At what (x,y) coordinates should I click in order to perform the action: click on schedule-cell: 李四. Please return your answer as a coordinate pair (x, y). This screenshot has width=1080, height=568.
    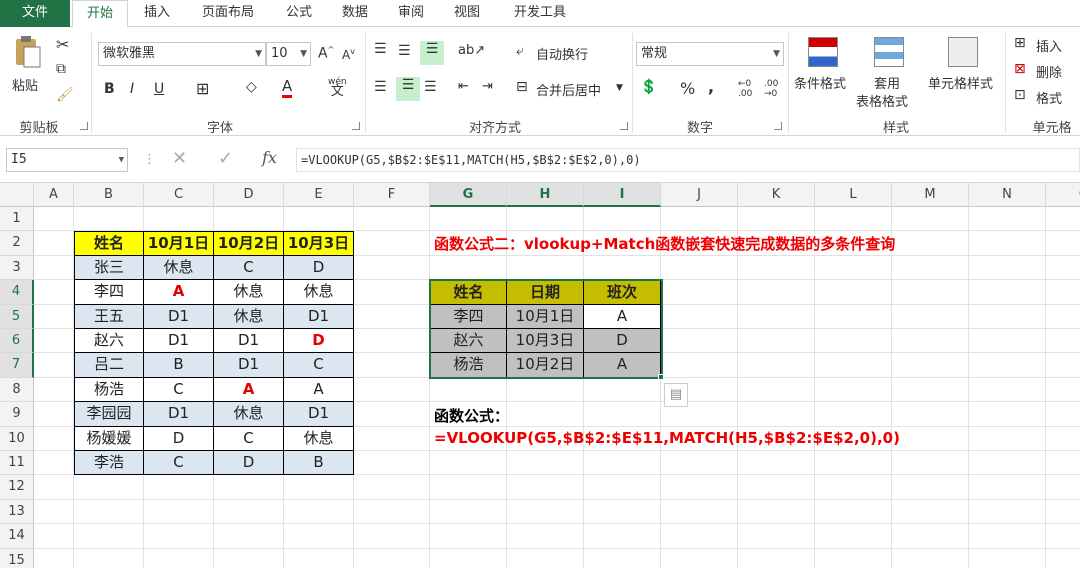
    Looking at the image, I should click on (109, 292).